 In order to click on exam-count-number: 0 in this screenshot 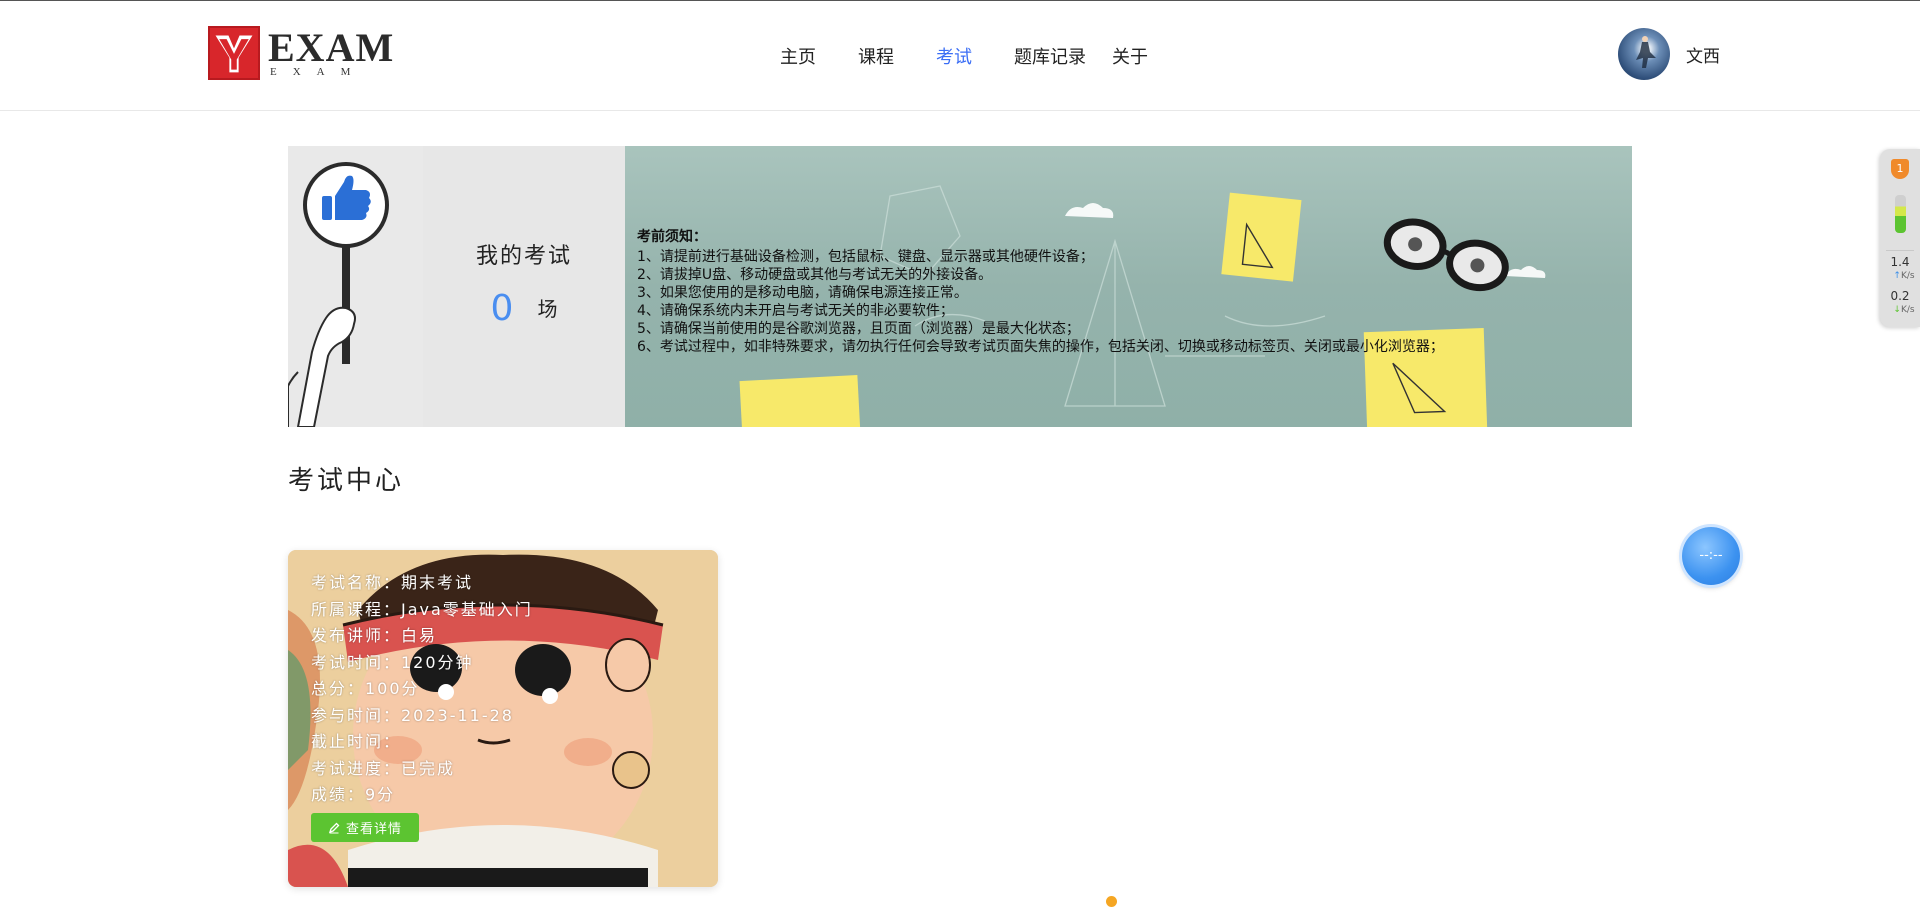, I will do `click(502, 308)`.